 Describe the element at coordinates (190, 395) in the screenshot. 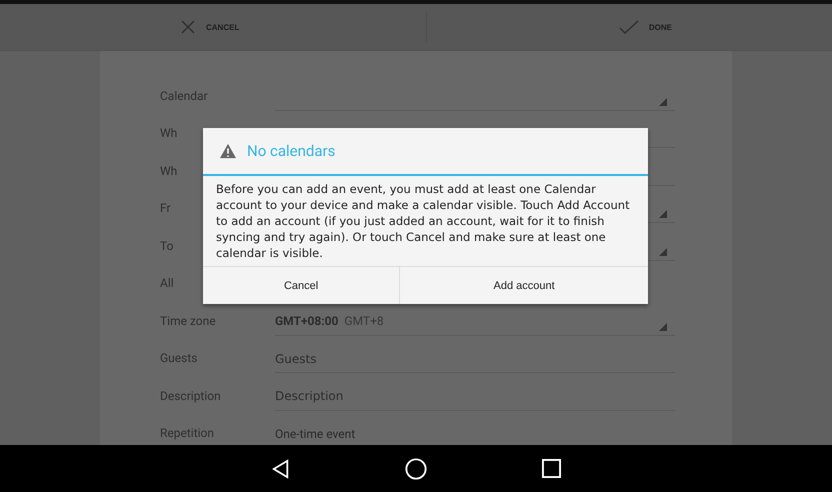

I see `field-label: Description` at that location.